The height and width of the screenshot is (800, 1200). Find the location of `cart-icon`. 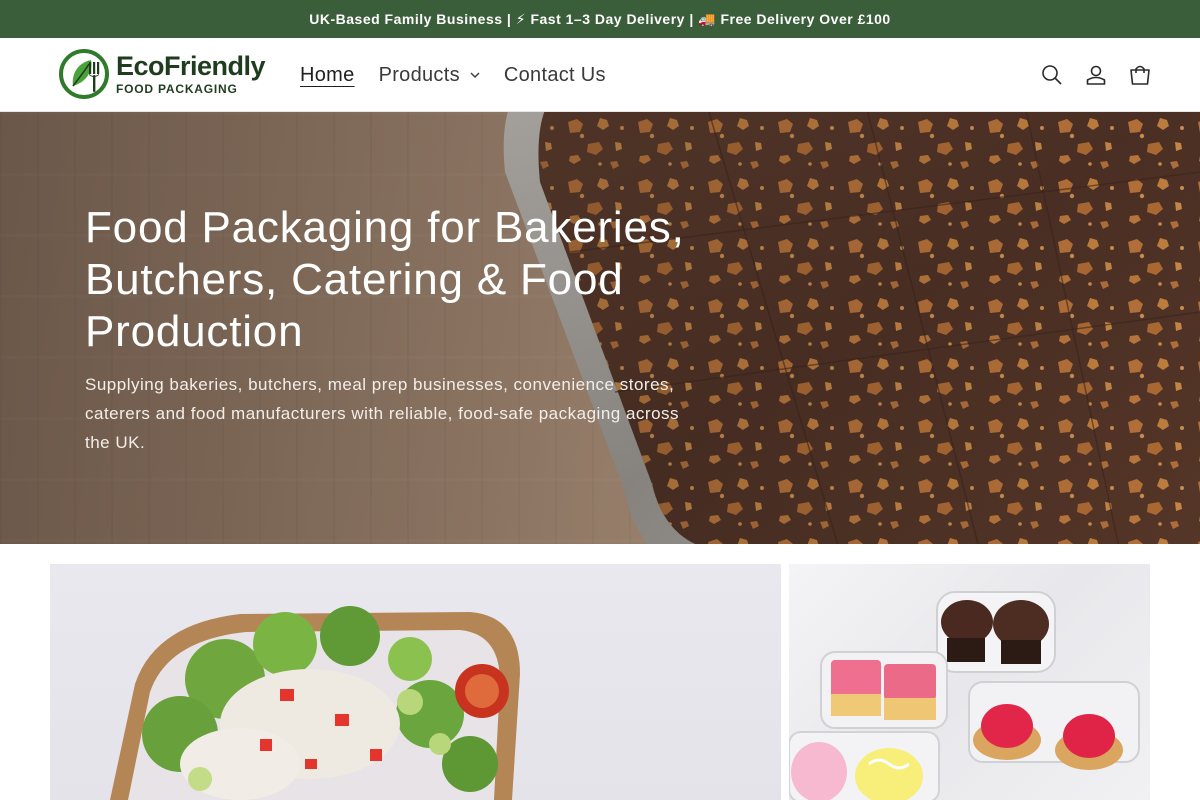

cart-icon is located at coordinates (1140, 75).